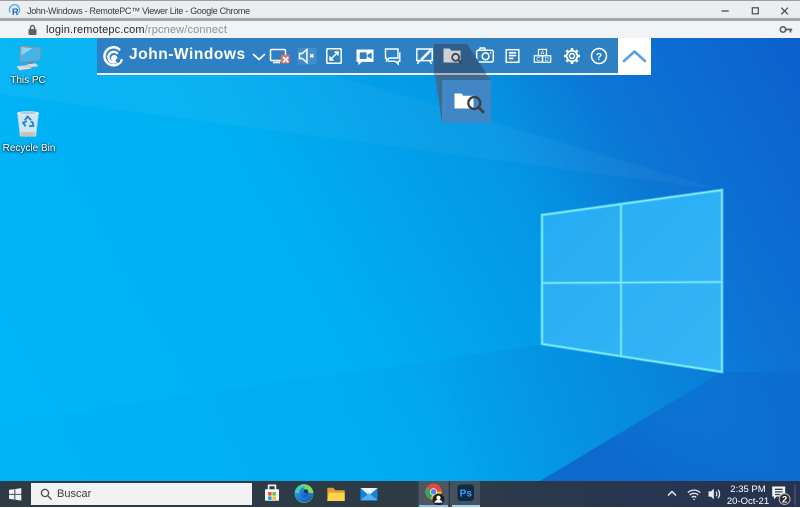  Describe the element at coordinates (784, 500) in the screenshot. I see `svg-text: 2` at that location.